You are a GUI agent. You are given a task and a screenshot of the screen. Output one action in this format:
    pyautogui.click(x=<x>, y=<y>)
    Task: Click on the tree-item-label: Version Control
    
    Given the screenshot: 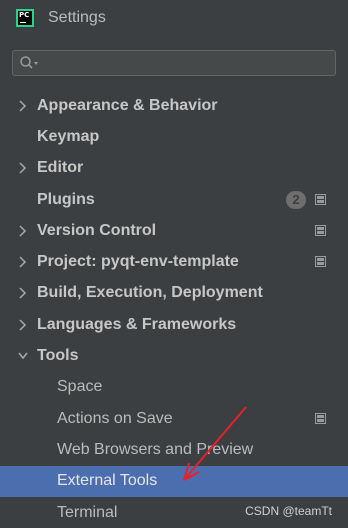 What is the action you would take?
    pyautogui.click(x=97, y=230)
    